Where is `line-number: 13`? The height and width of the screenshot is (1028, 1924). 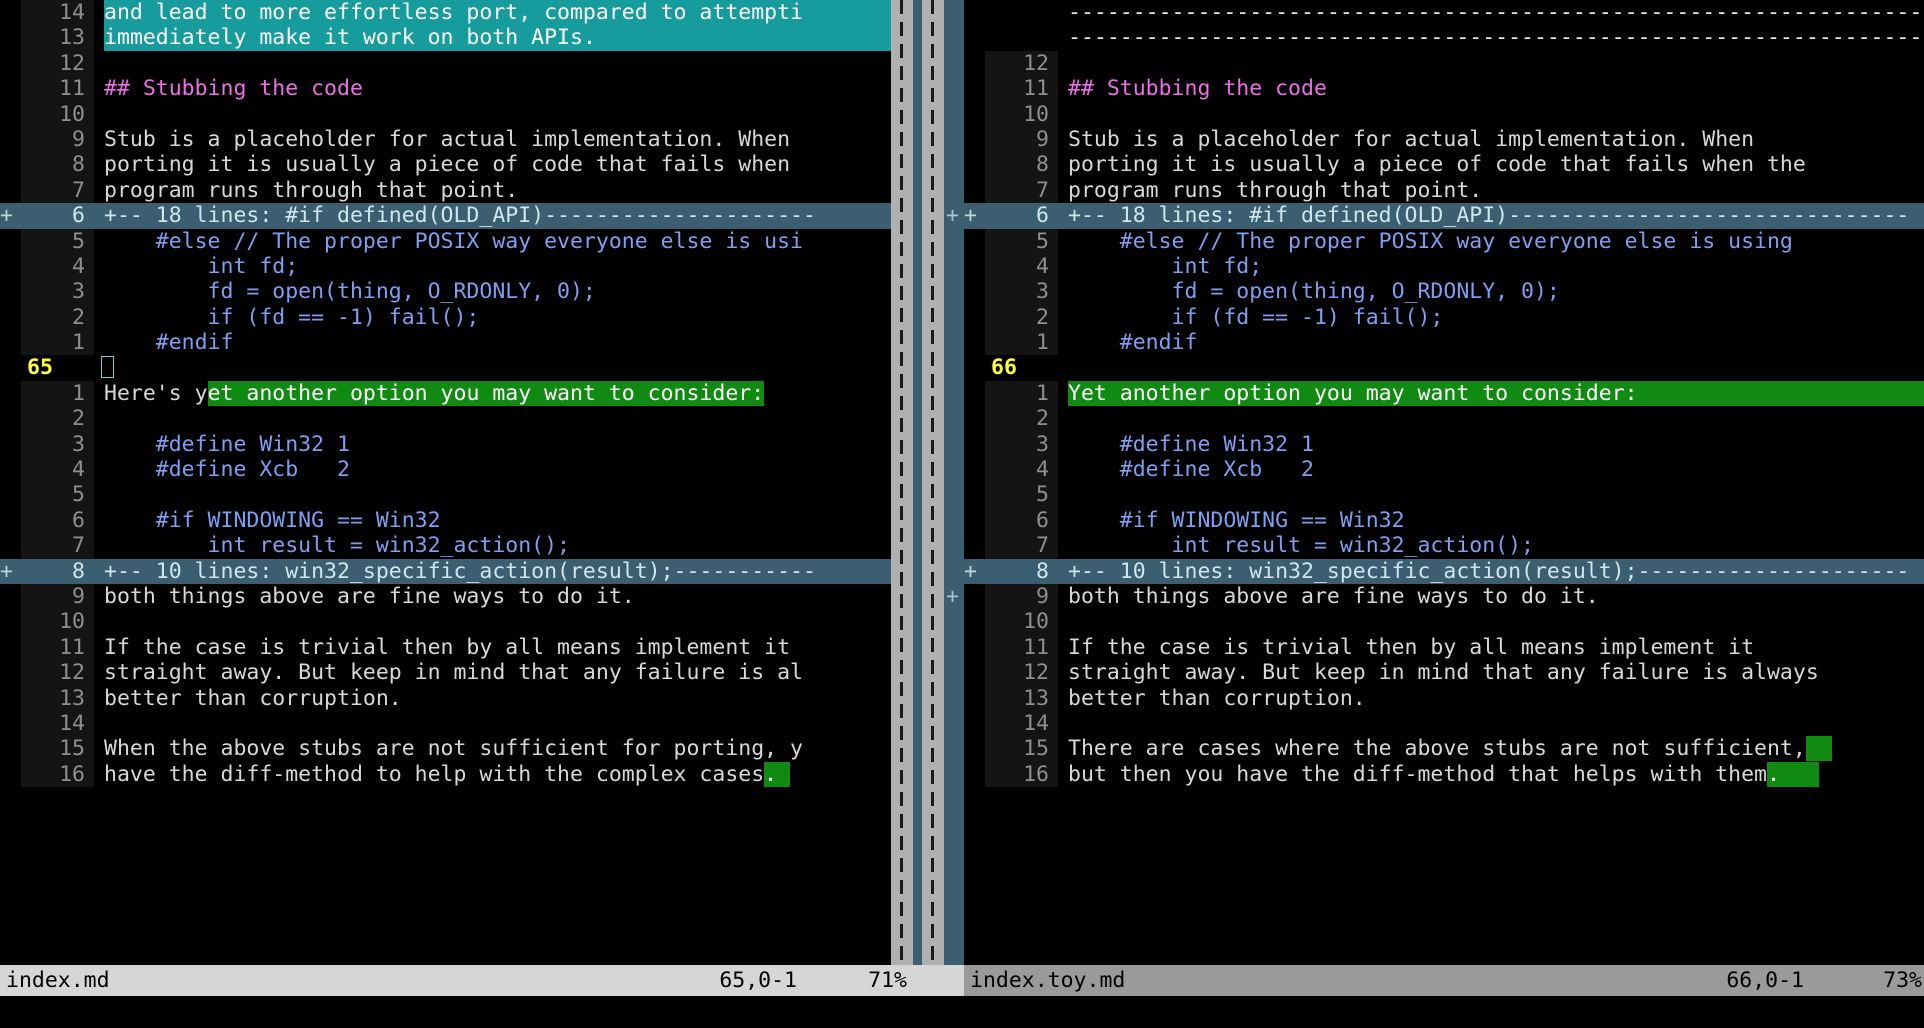 line-number: 13 is located at coordinates (57, 38).